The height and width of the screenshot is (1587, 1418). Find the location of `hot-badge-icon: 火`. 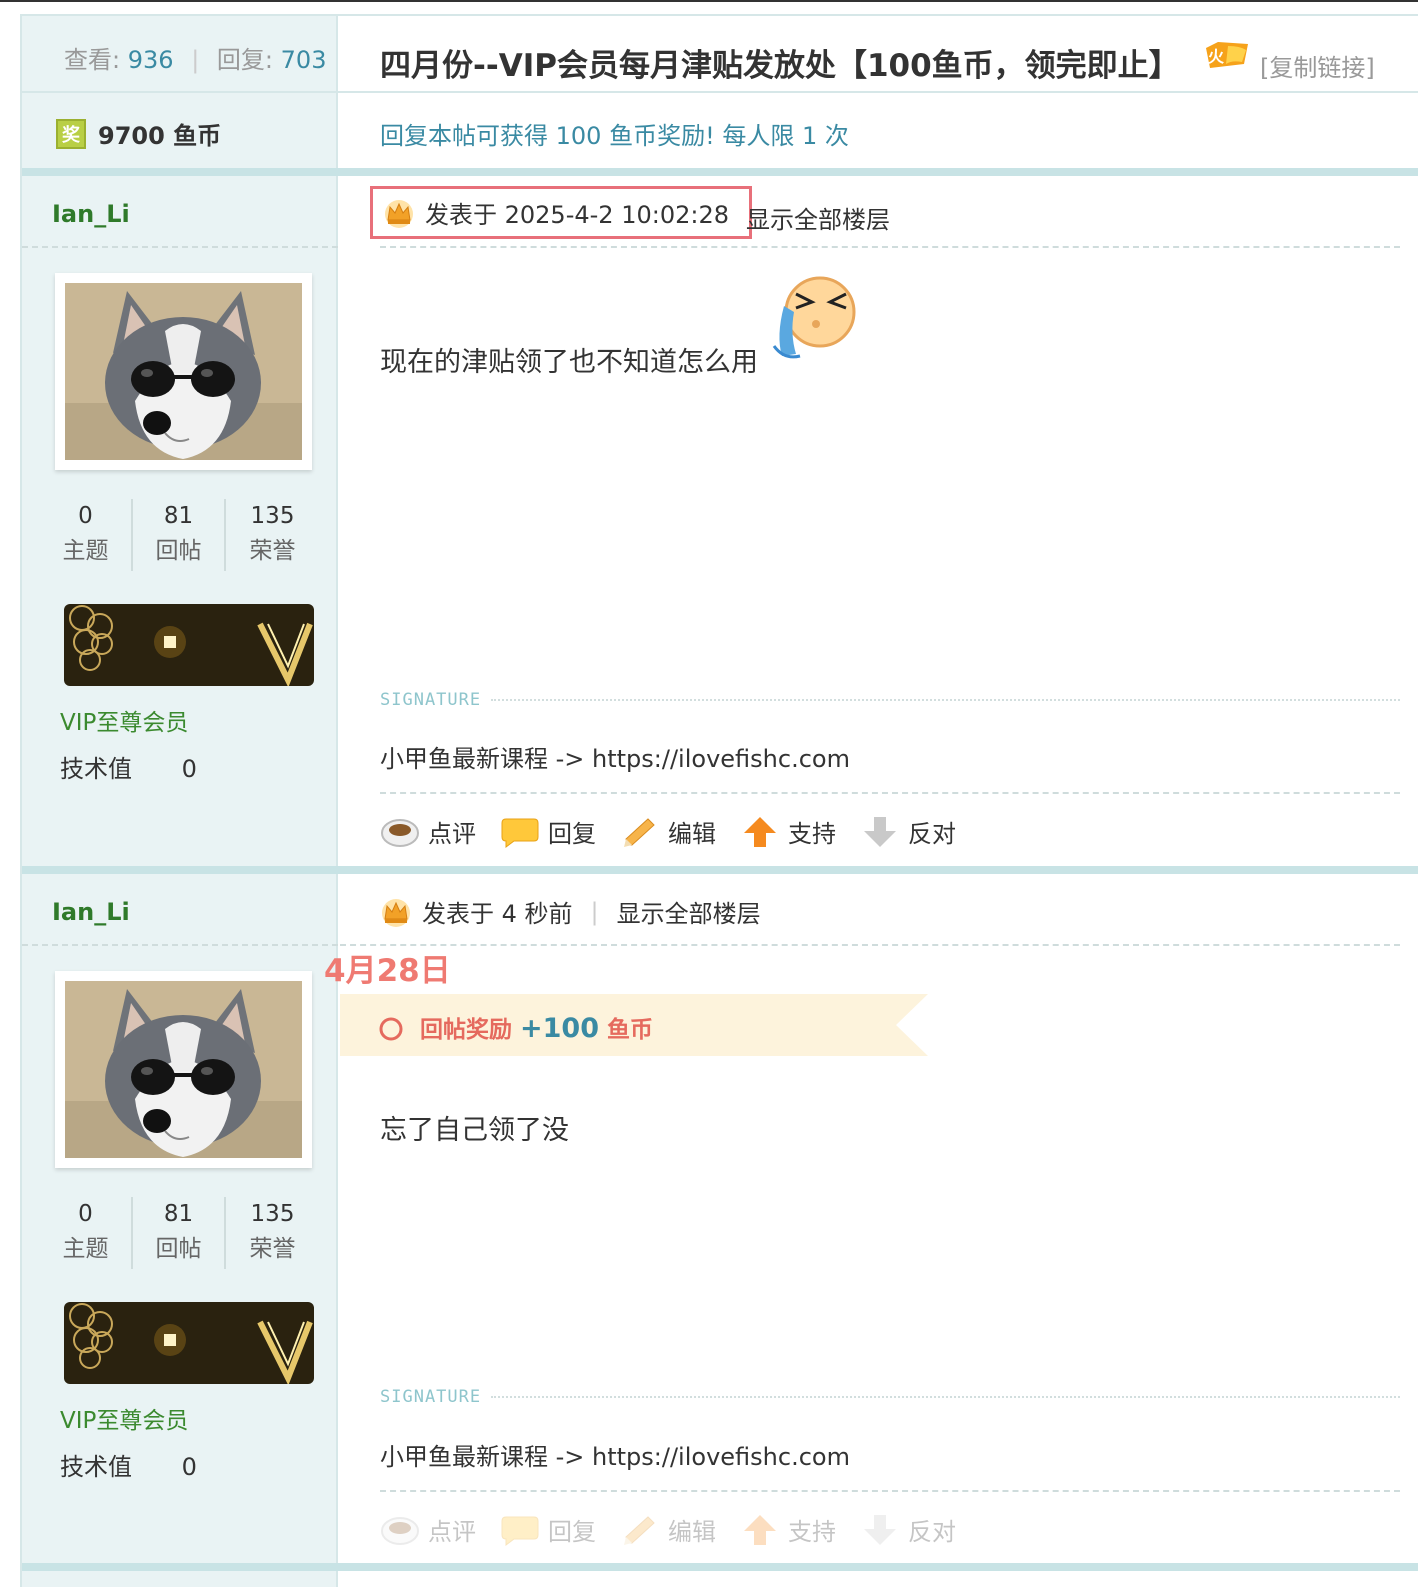

hot-badge-icon: 火 is located at coordinates (1227, 55).